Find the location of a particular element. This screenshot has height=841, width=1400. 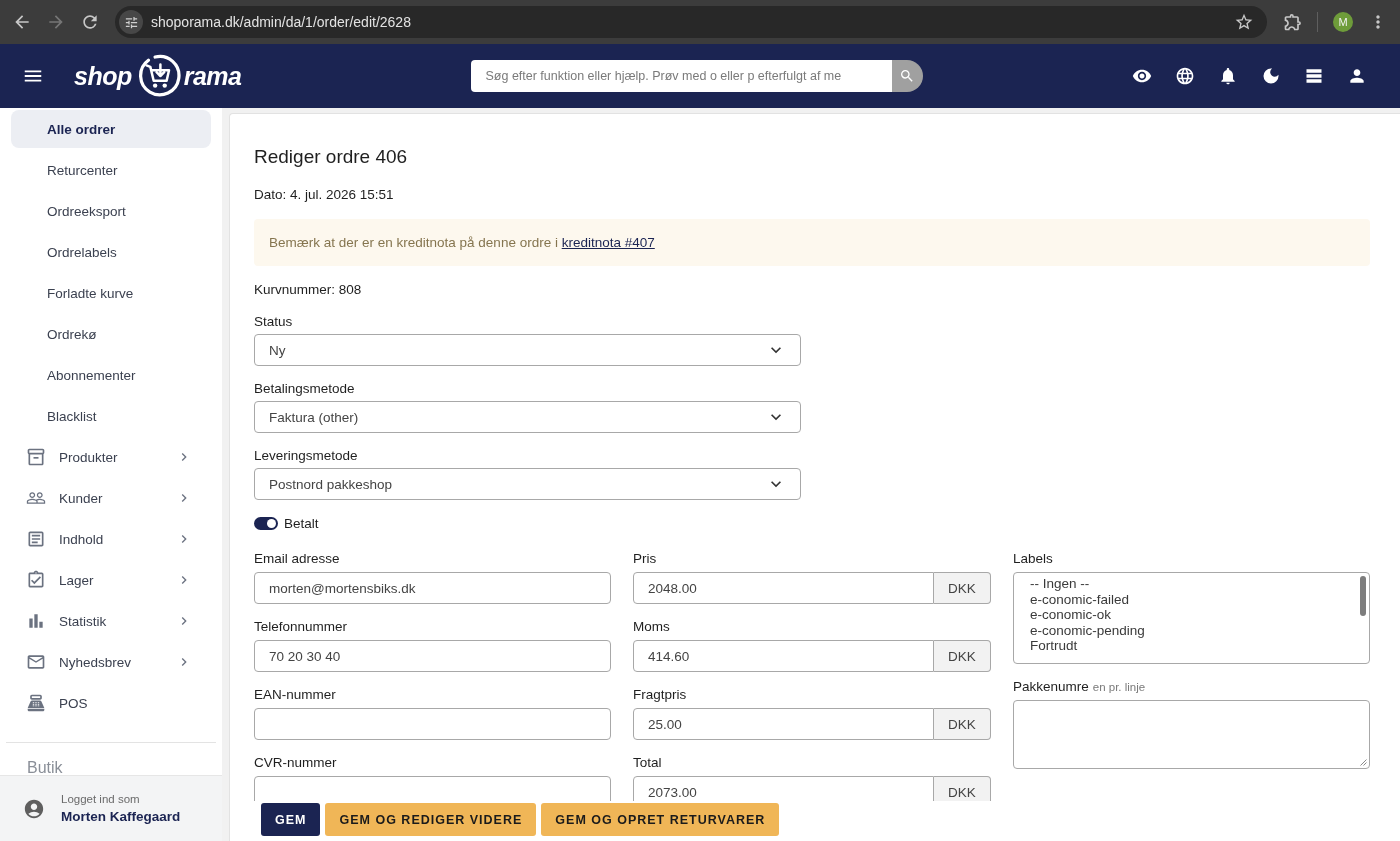

search-field: Søg efter funktion eller hjælp. Prøv med o eller p efterfulgt af me is located at coordinates (682, 76).